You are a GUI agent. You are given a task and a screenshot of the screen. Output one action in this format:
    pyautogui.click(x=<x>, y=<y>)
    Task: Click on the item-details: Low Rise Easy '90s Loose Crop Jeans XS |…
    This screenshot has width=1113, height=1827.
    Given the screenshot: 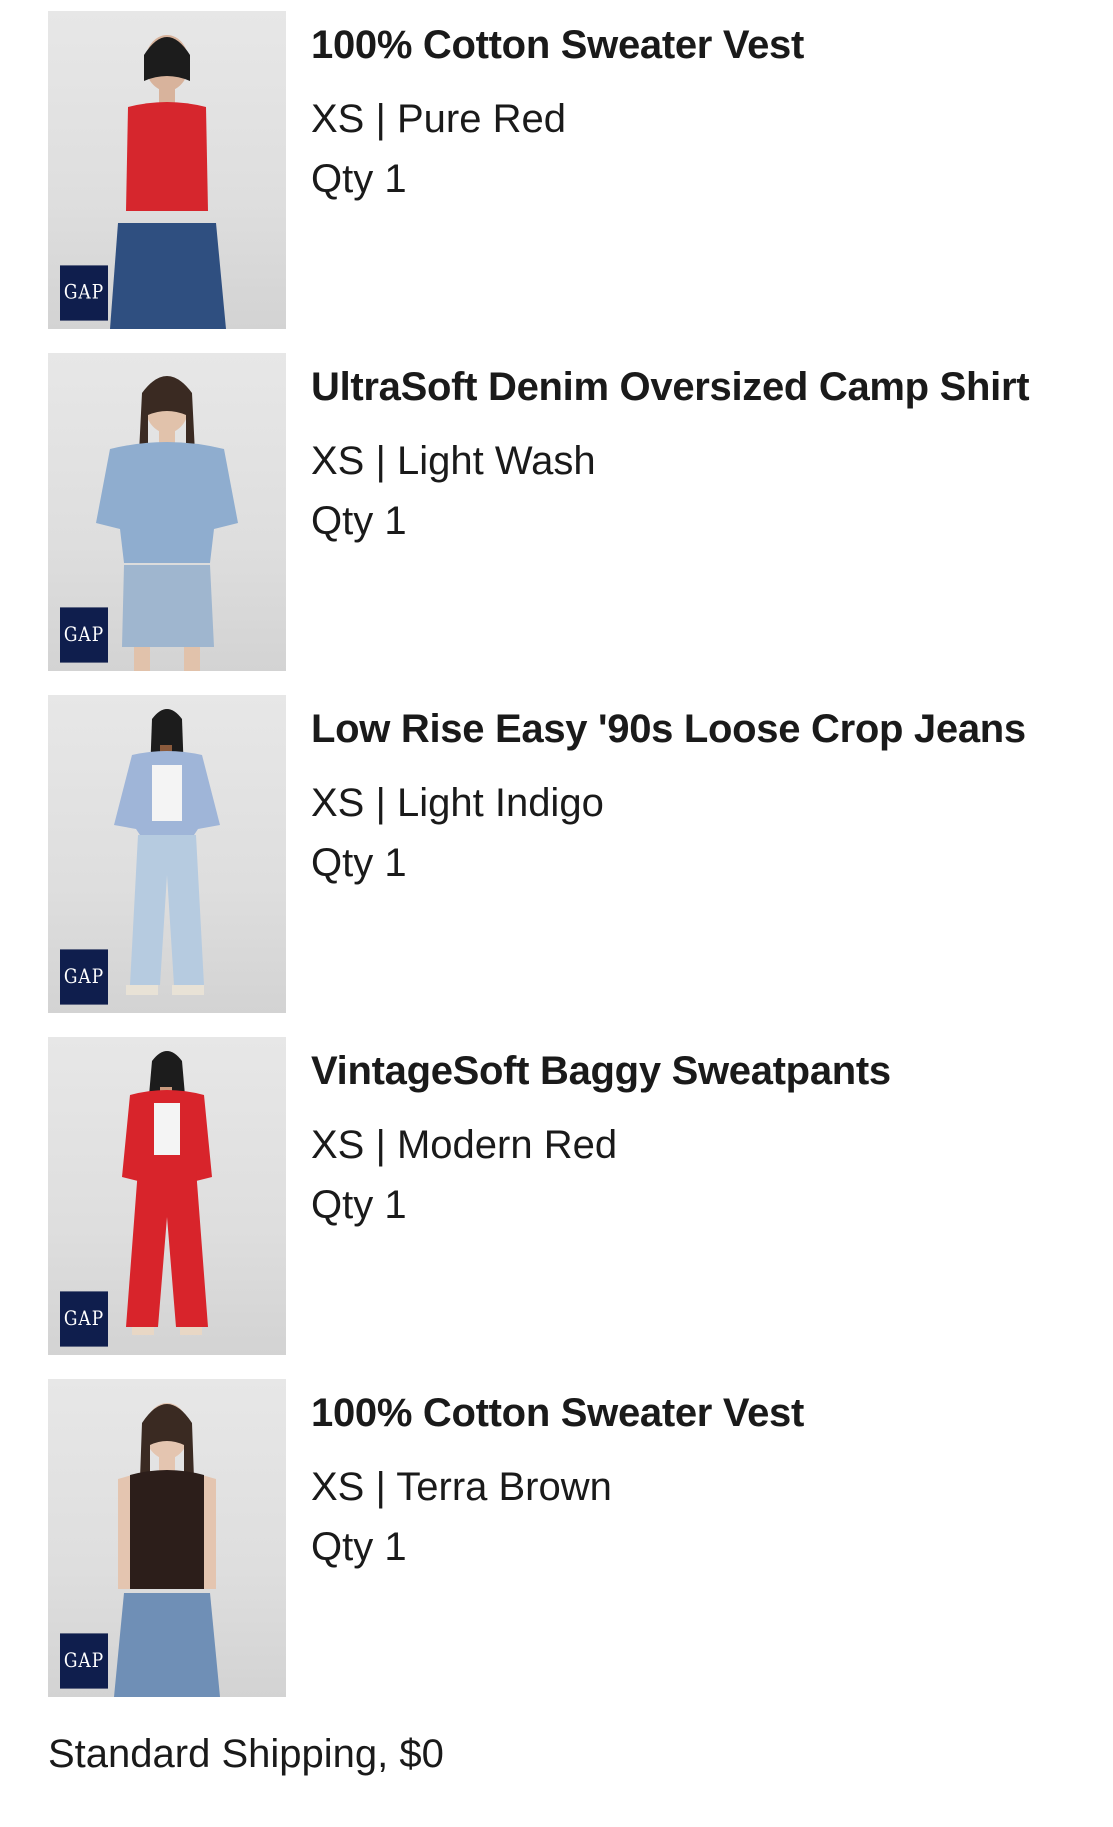 What is the action you would take?
    pyautogui.click(x=702, y=791)
    